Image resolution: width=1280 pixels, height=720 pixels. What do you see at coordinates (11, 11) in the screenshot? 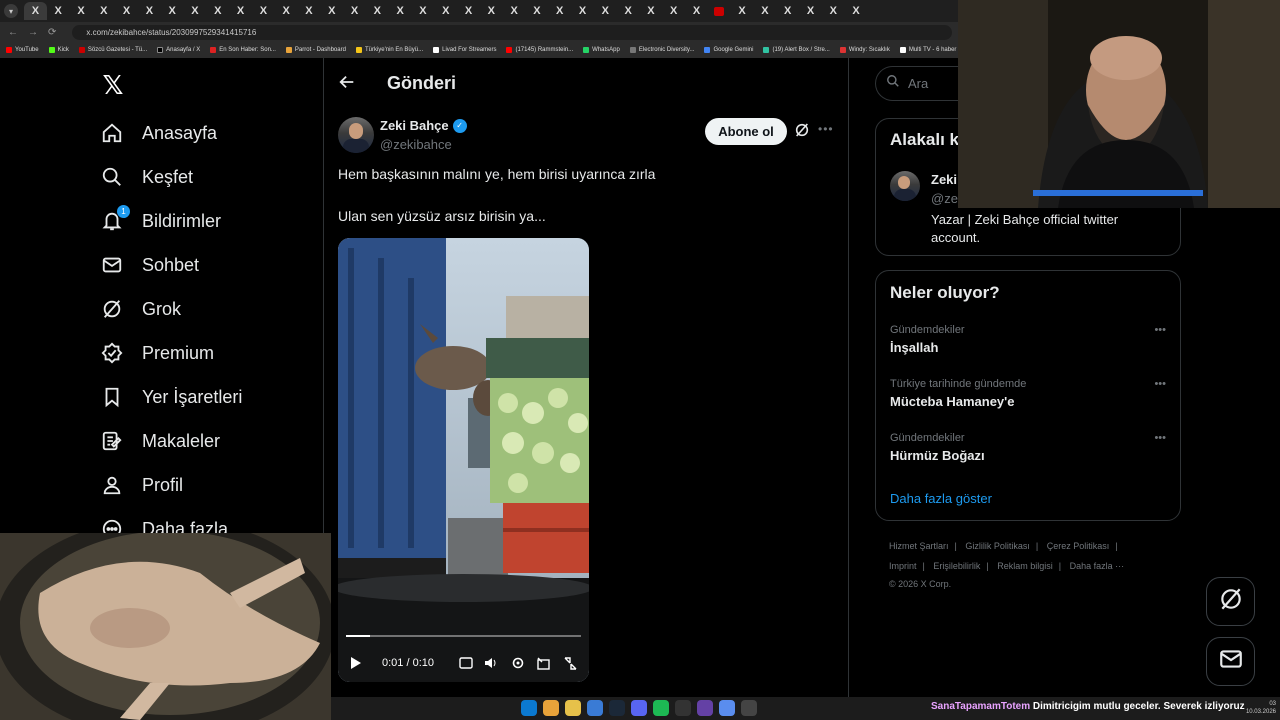
I see `tab-search-button: ▾` at bounding box center [11, 11].